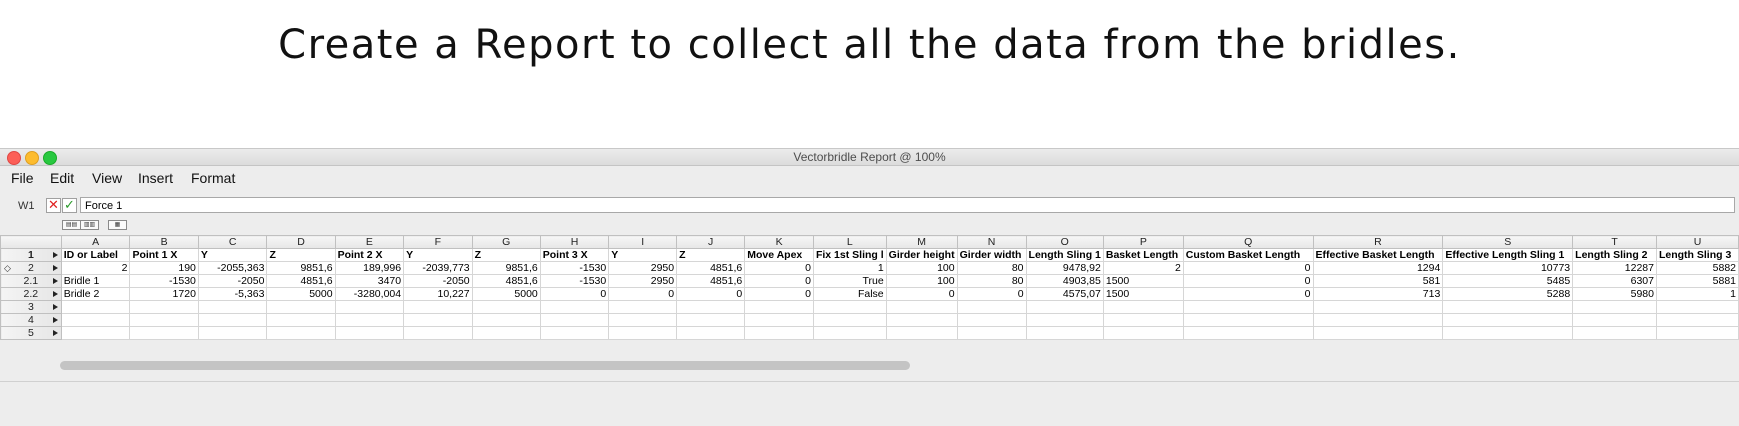  What do you see at coordinates (1697, 242) in the screenshot?
I see `column-header-u: U` at bounding box center [1697, 242].